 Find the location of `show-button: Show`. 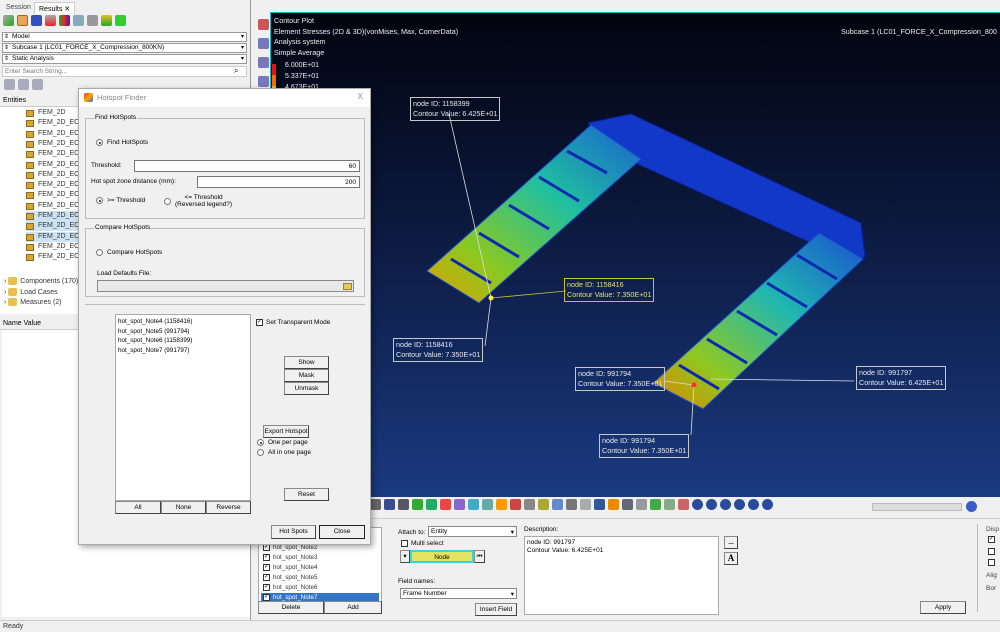

show-button: Show is located at coordinates (306, 362).